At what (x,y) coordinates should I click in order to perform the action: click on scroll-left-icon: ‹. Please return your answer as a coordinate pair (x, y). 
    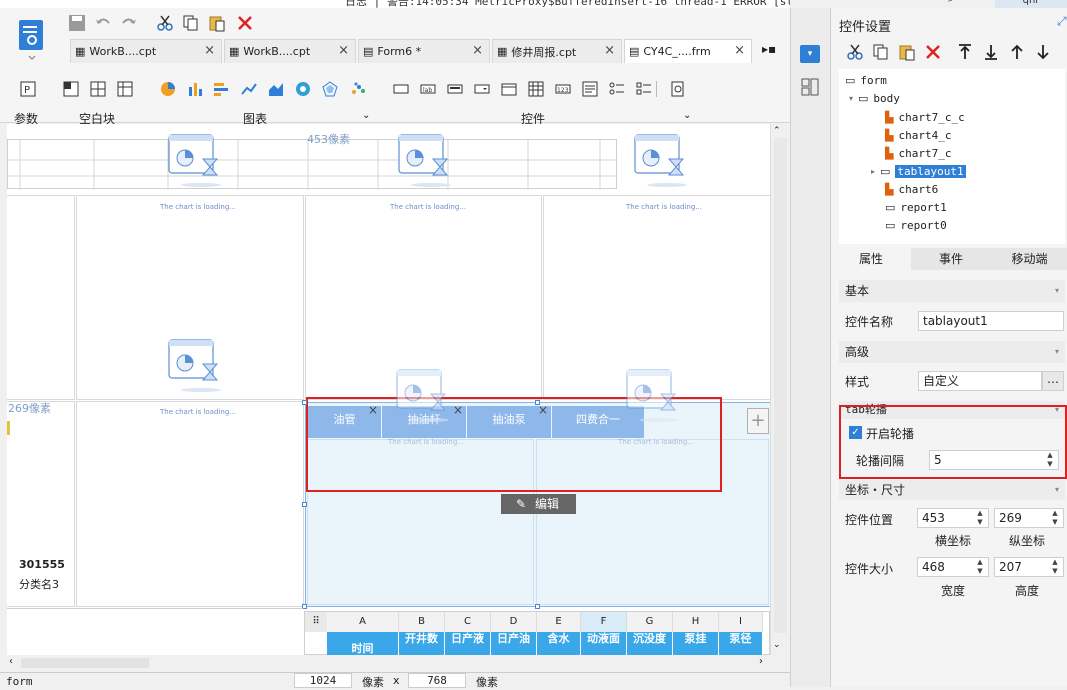
    Looking at the image, I should click on (11, 661).